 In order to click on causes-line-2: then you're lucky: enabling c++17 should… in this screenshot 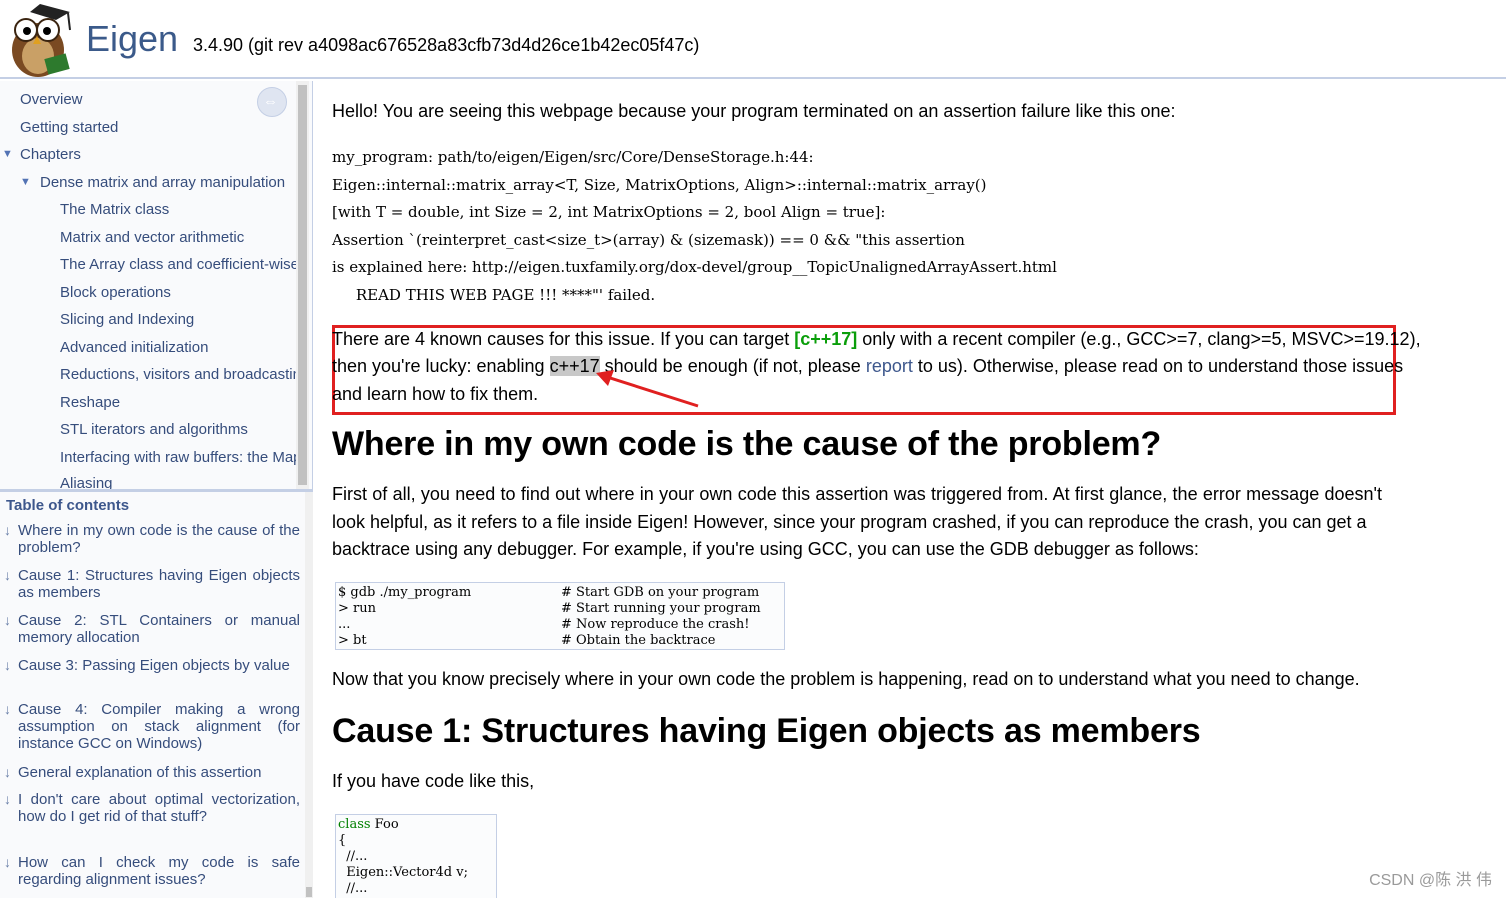, I will do `click(868, 366)`.